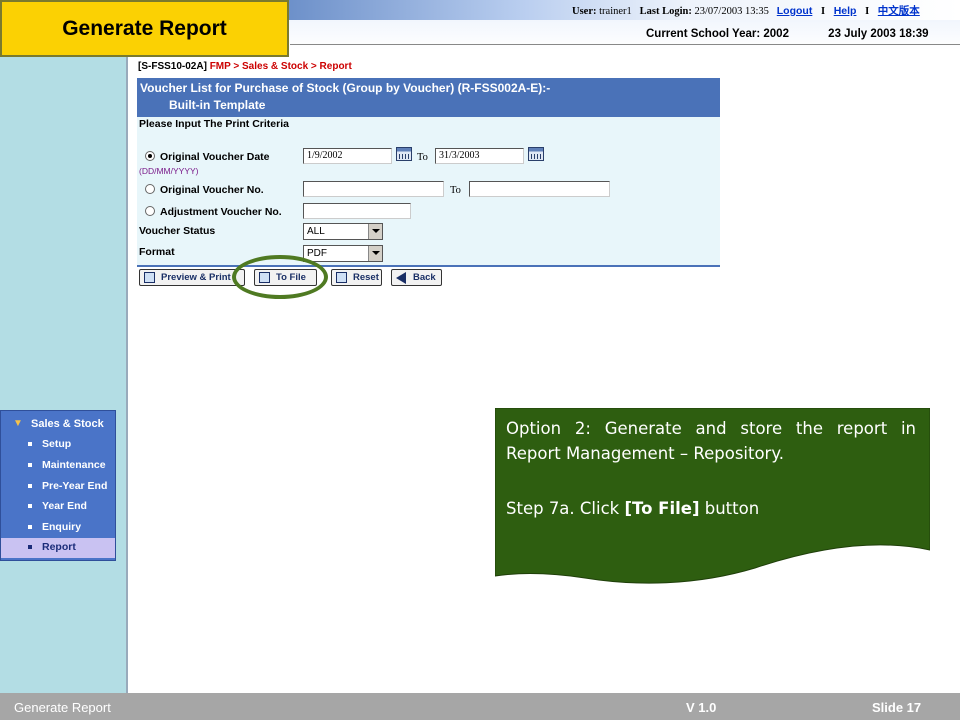 This screenshot has width=960, height=720. Describe the element at coordinates (215, 157) in the screenshot. I see `original-voucher-date-label: Original Voucher Date` at that location.